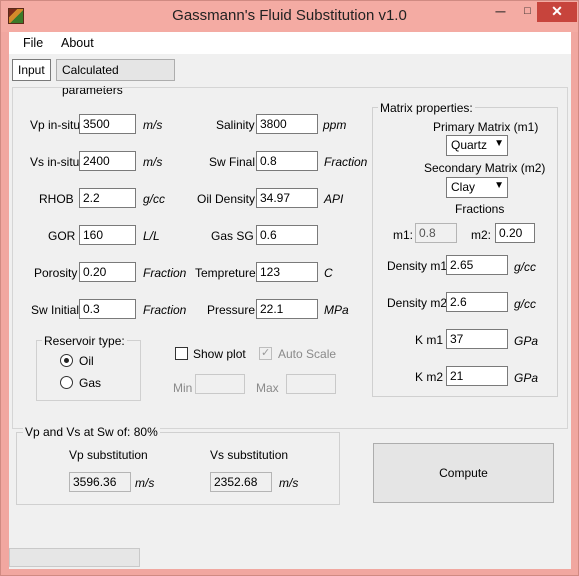 The height and width of the screenshot is (576, 579). I want to click on show-plot-label: Show plot, so click(219, 354).